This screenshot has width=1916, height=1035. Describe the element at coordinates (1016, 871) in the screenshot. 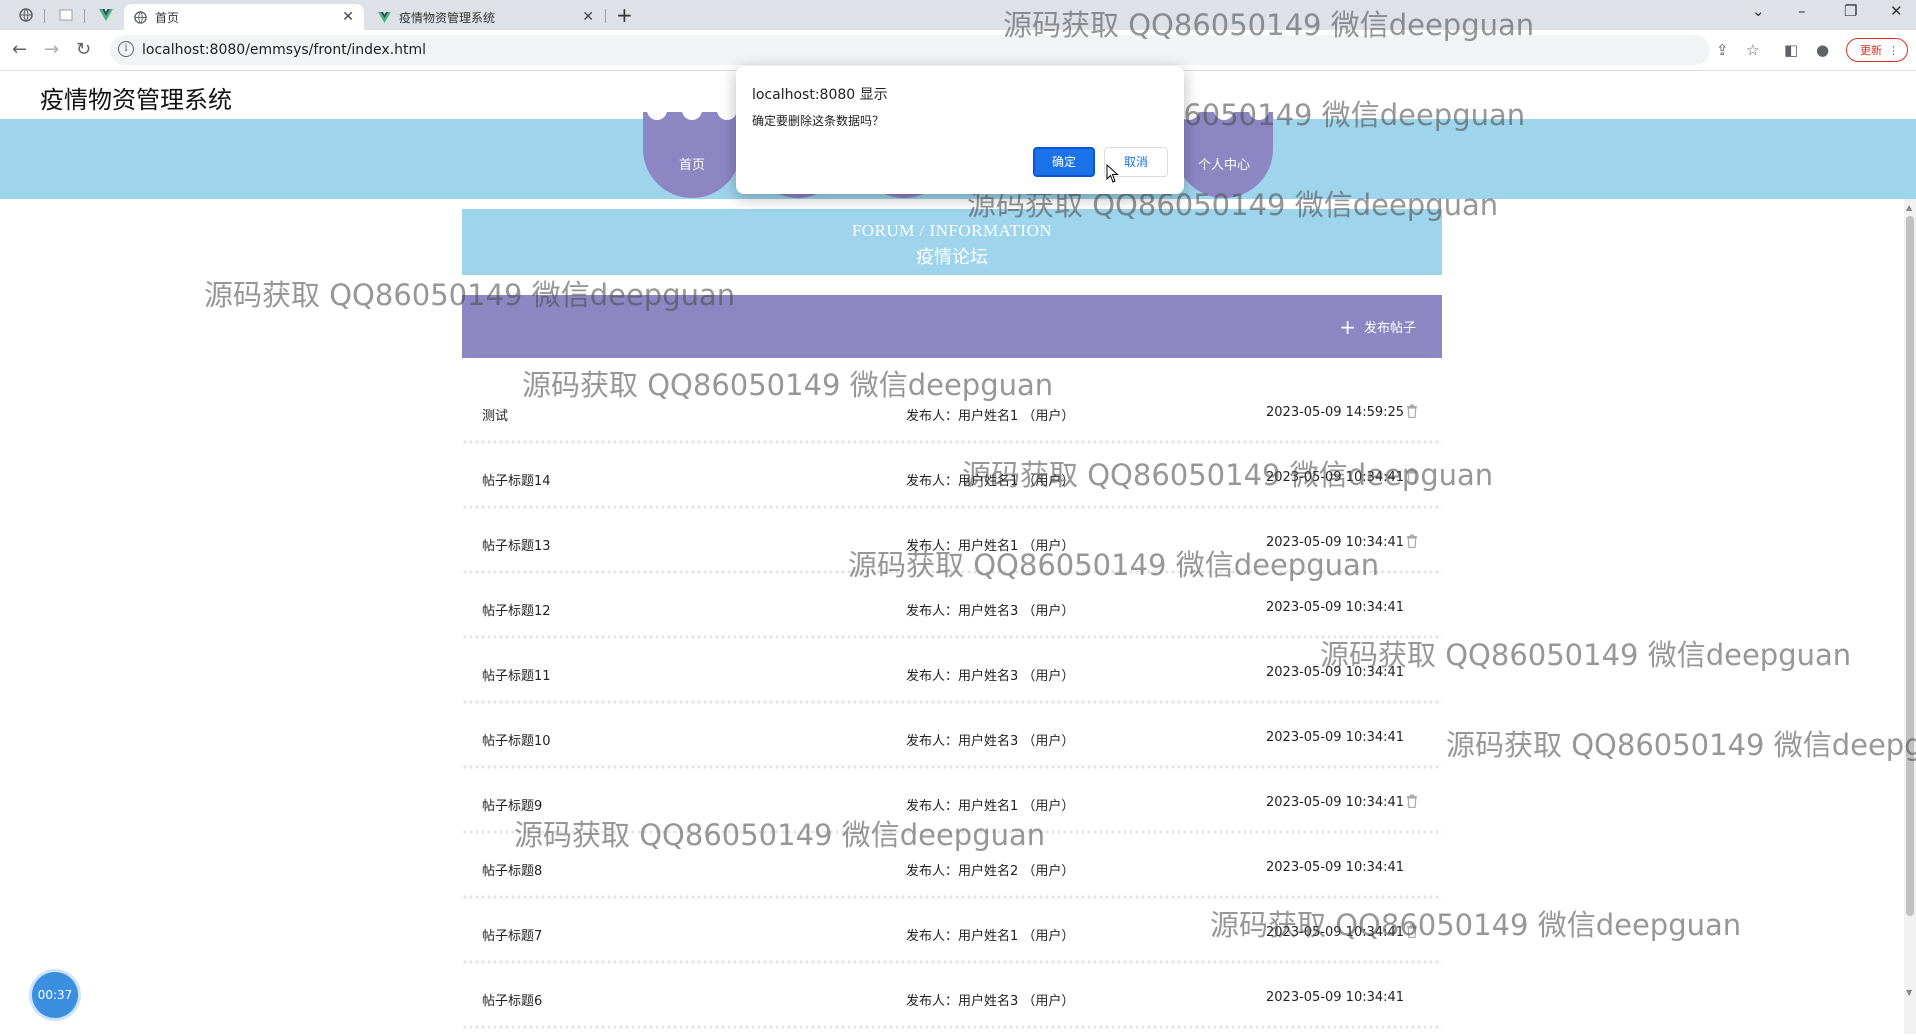

I see `author-name: 用户姓名2 （用户）` at that location.